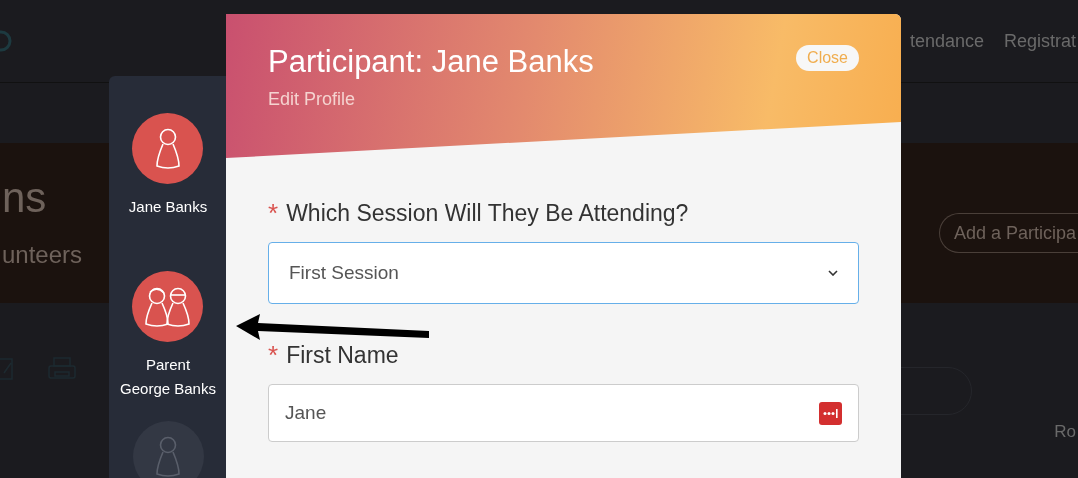  Describe the element at coordinates (827, 58) in the screenshot. I see `close-button: Close` at that location.